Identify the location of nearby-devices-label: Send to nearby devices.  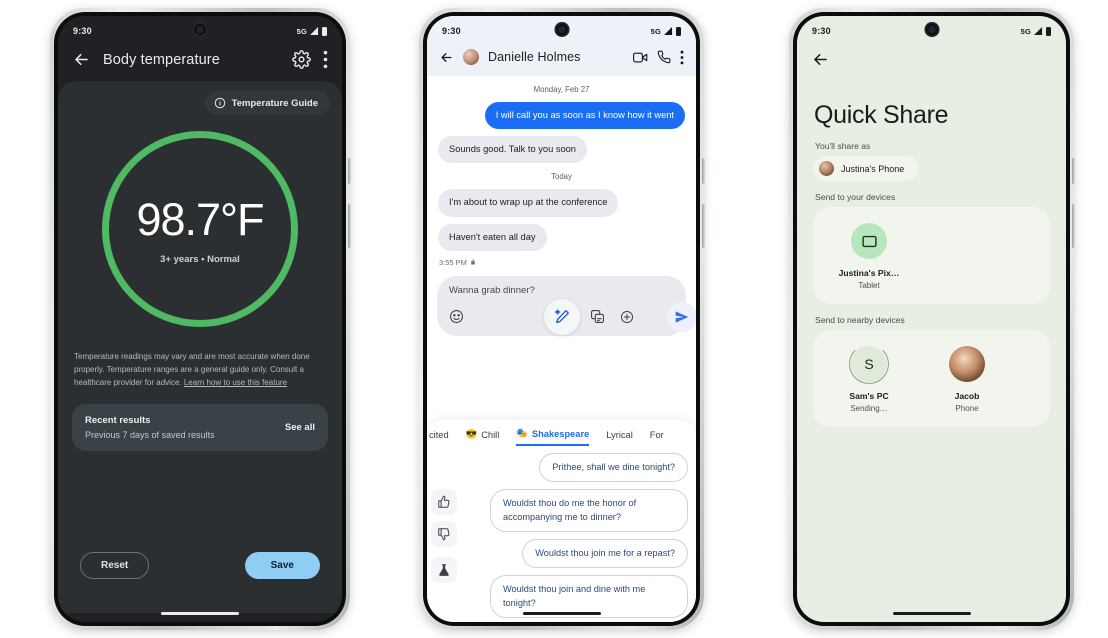
(860, 320).